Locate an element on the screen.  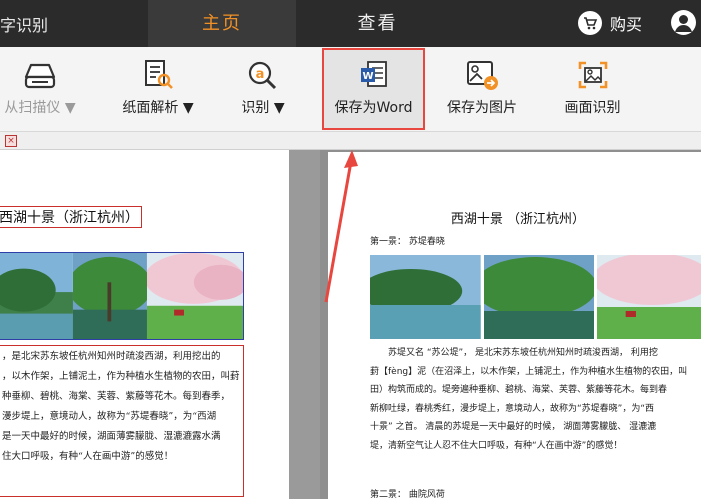
screen-recognize-label: 画面识别 is located at coordinates (592, 108).